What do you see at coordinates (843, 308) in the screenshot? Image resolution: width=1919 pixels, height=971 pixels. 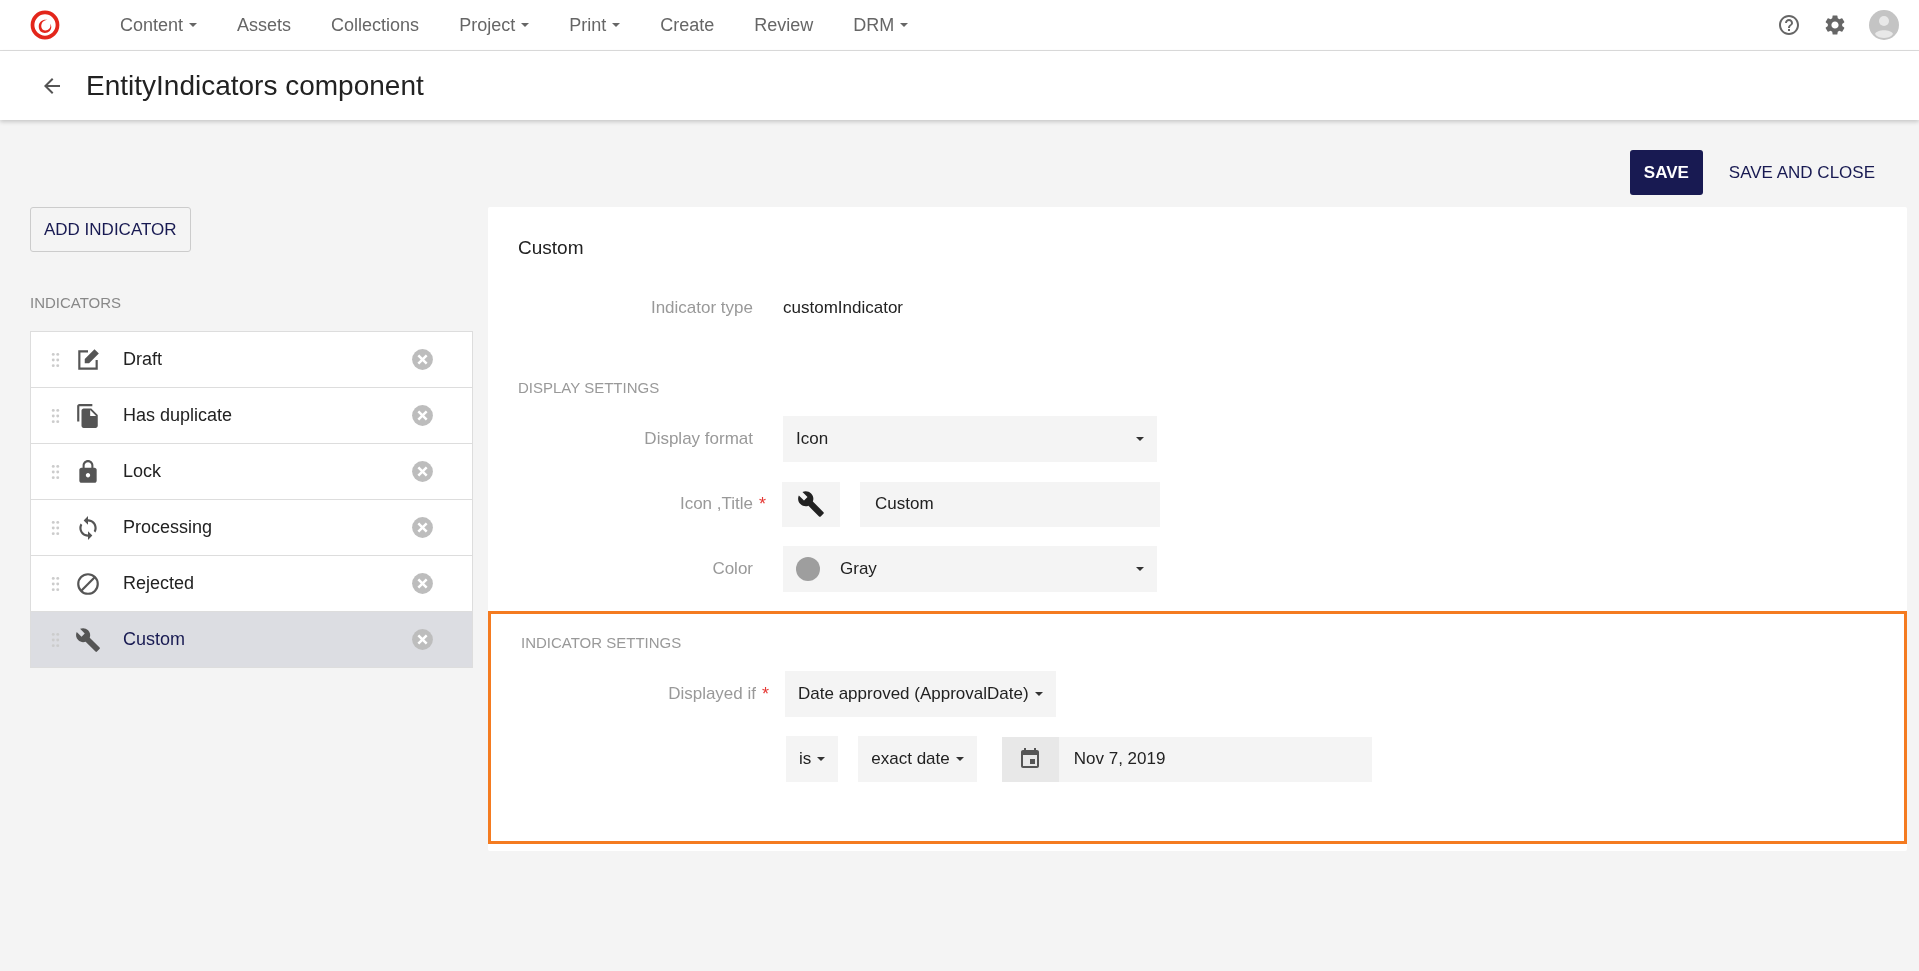 I see `indicator-type-value: customIndicator` at bounding box center [843, 308].